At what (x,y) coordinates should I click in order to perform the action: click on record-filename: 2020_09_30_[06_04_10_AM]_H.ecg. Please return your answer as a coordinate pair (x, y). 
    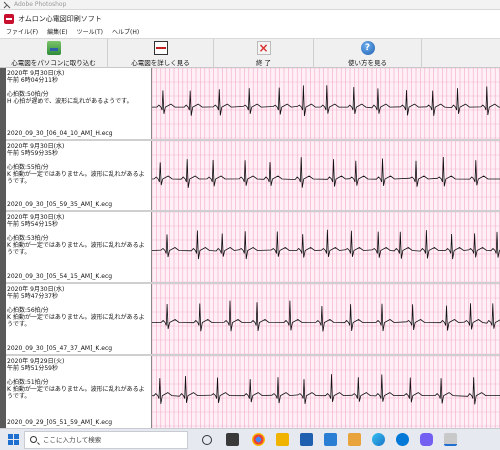
    Looking at the image, I should click on (60, 133).